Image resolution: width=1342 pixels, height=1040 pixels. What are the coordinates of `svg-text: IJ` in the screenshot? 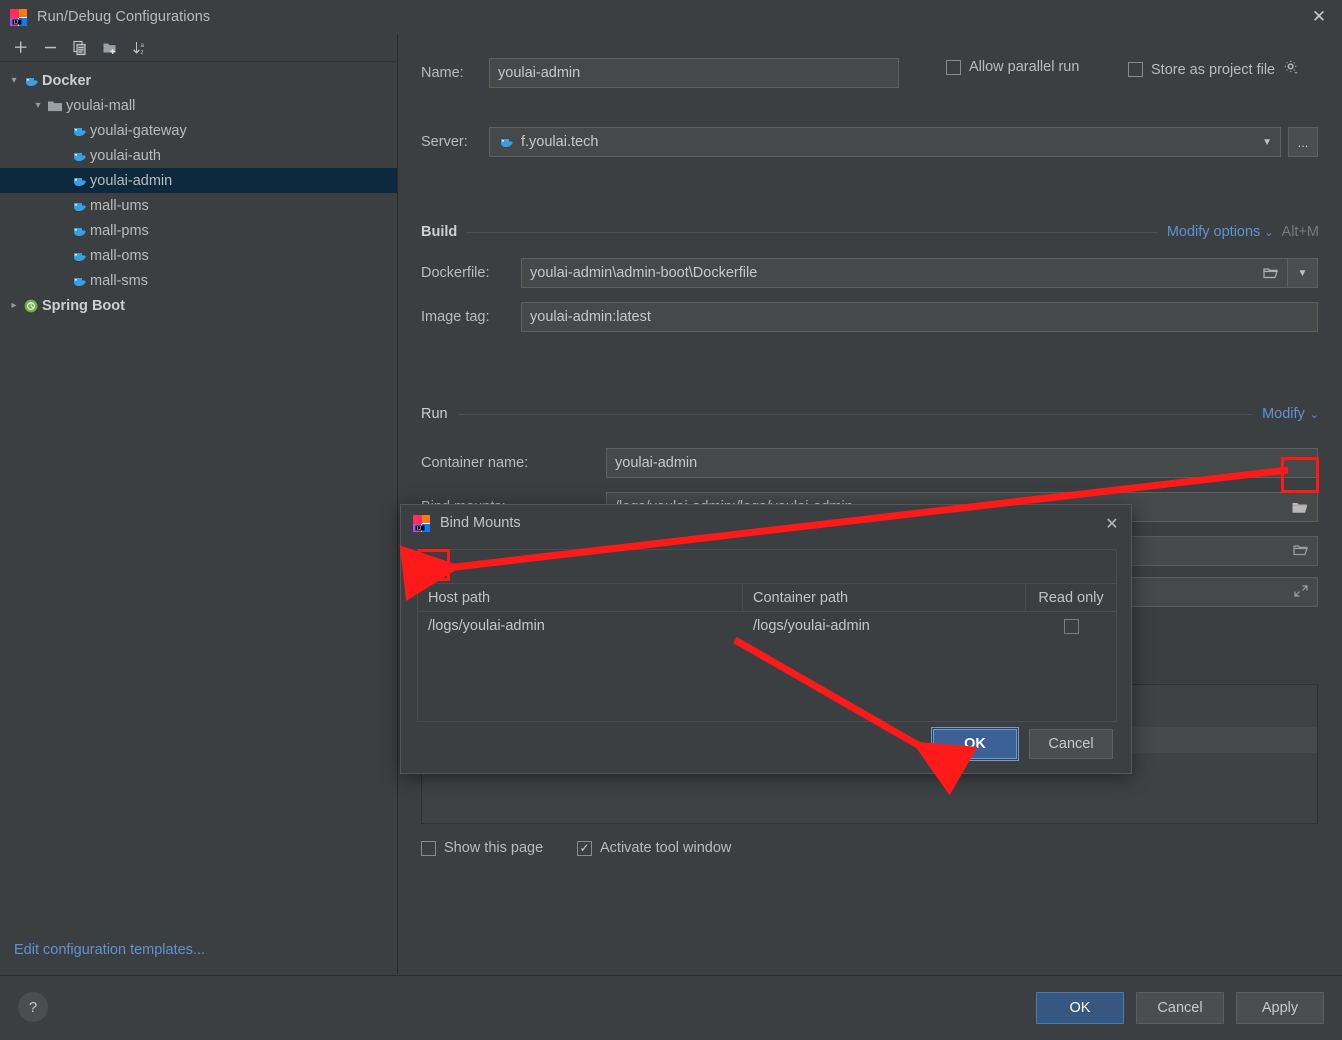 It's located at (419, 528).